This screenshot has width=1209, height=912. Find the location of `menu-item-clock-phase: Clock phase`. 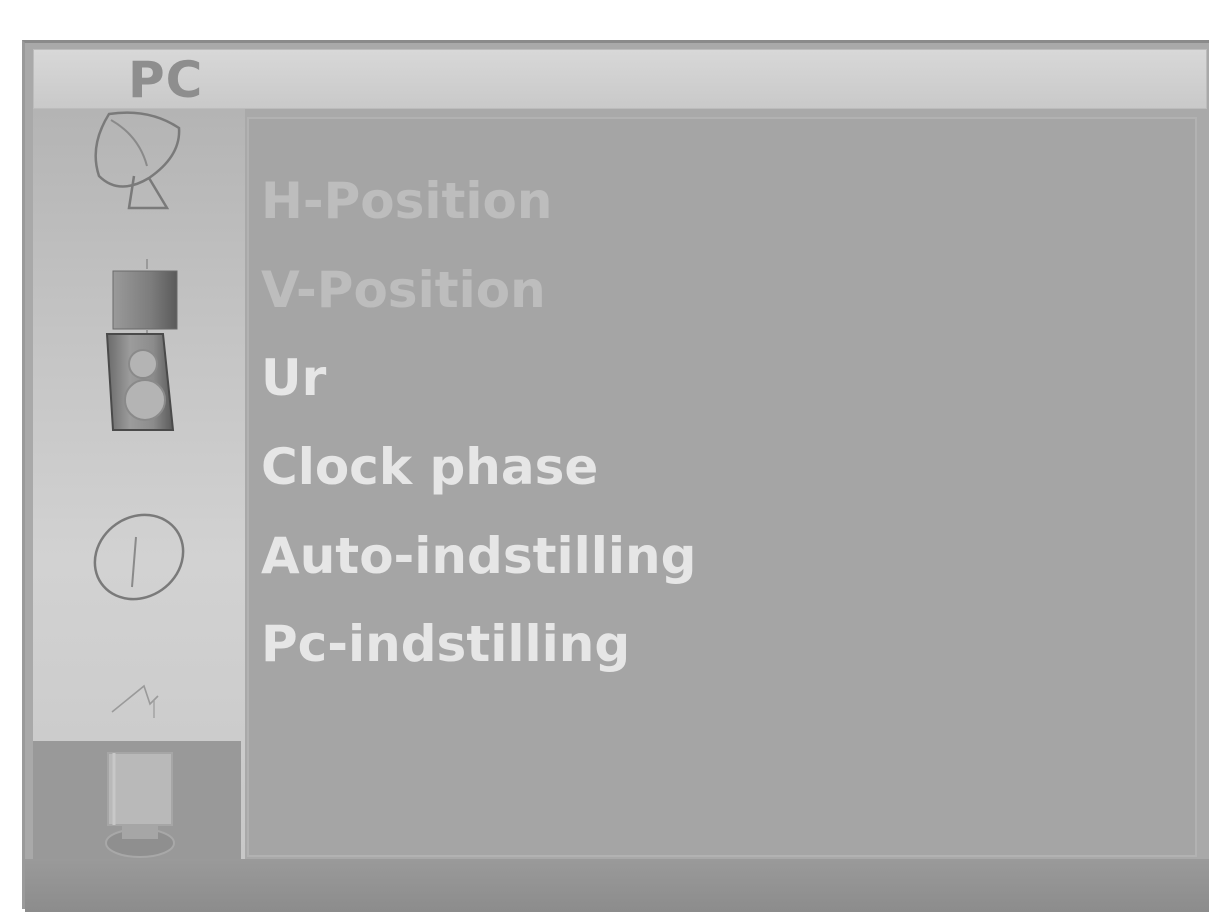

menu-item-clock-phase: Clock phase is located at coordinates (429, 467).